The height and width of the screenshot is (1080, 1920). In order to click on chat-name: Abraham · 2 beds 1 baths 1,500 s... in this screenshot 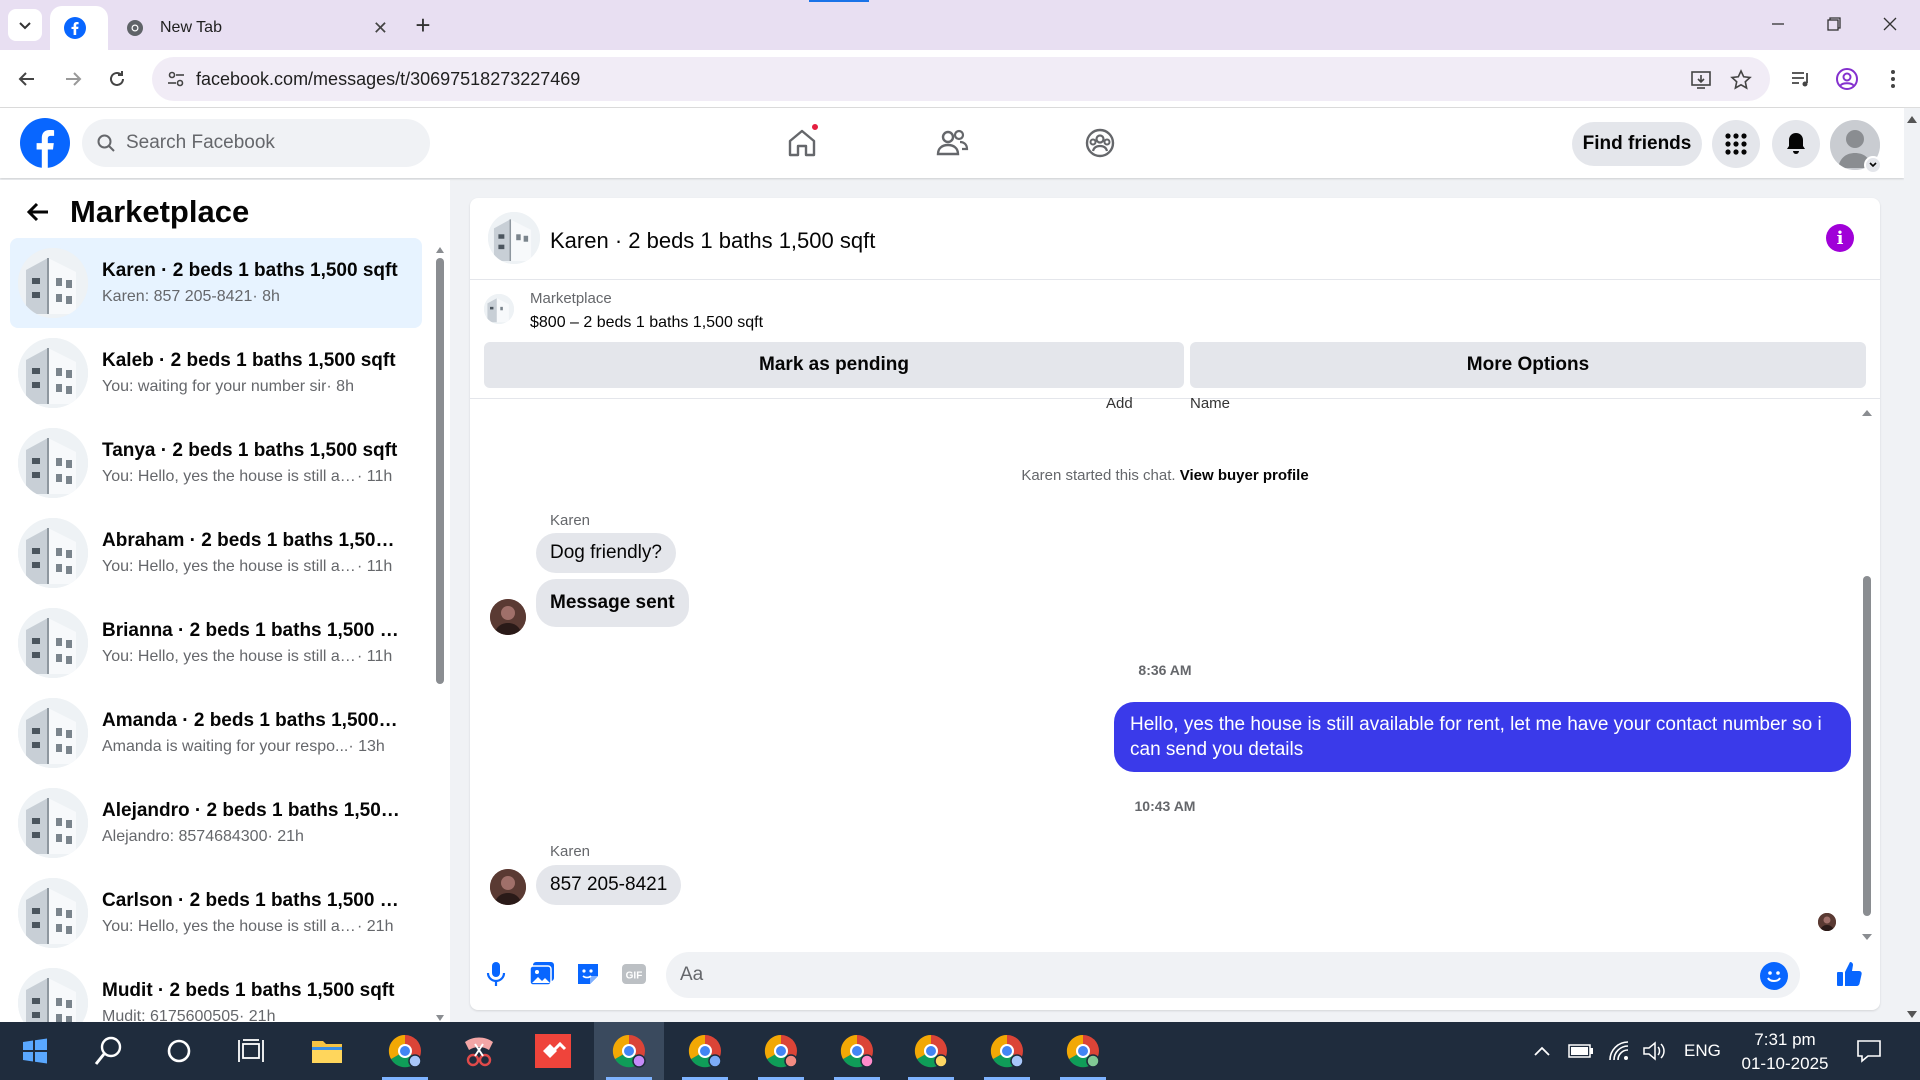, I will do `click(252, 540)`.